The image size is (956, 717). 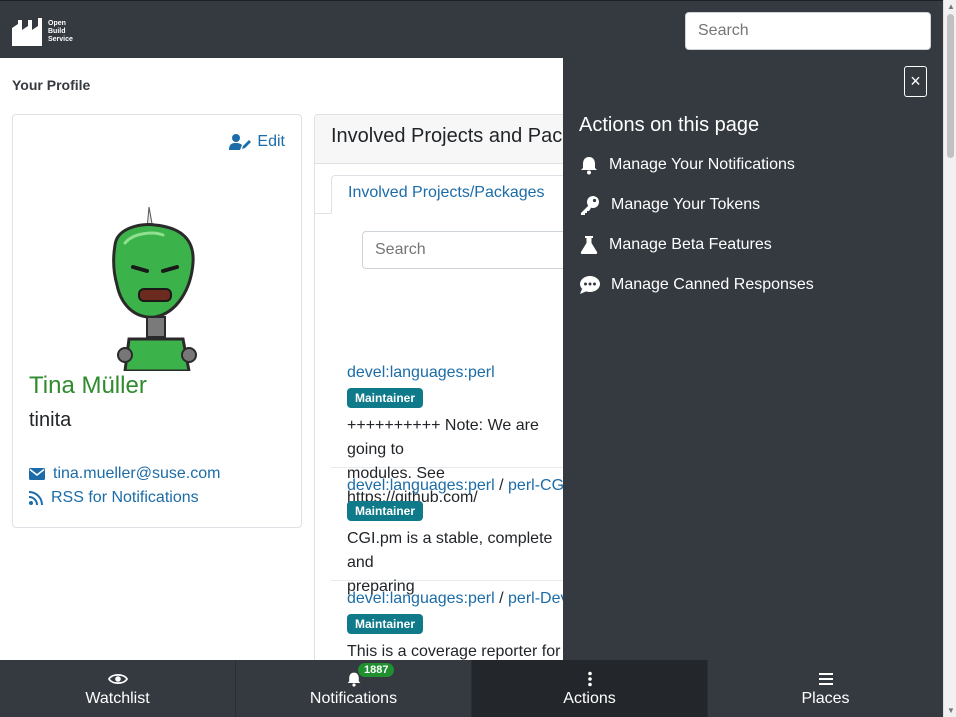 What do you see at coordinates (590, 285) in the screenshot?
I see `comment-dots-icon` at bounding box center [590, 285].